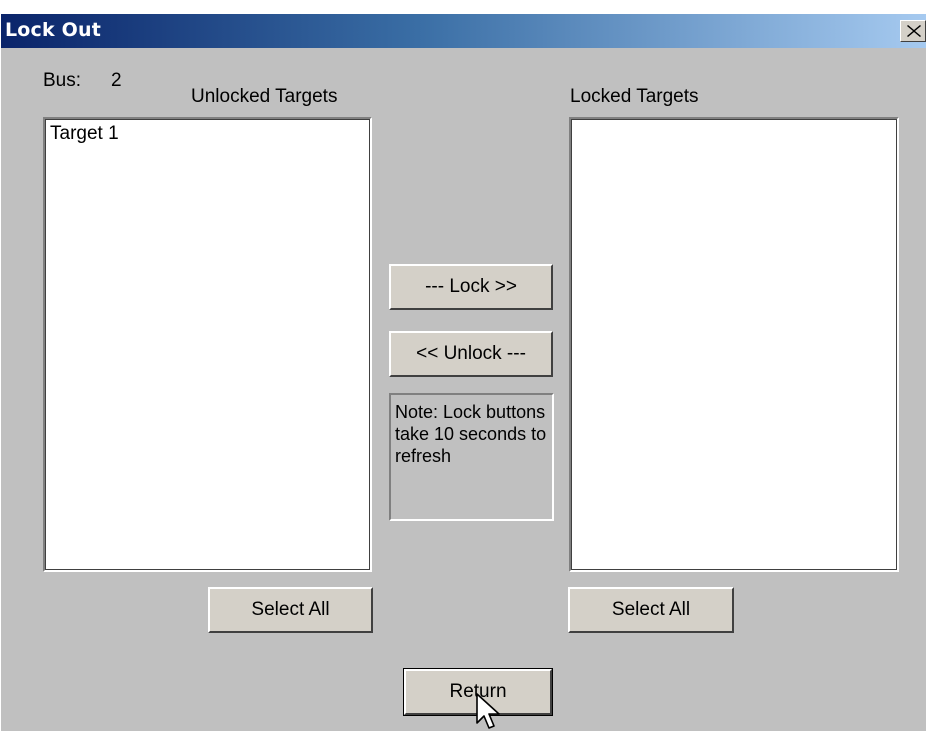  I want to click on unlocked-select-all-button: Select All, so click(290, 610).